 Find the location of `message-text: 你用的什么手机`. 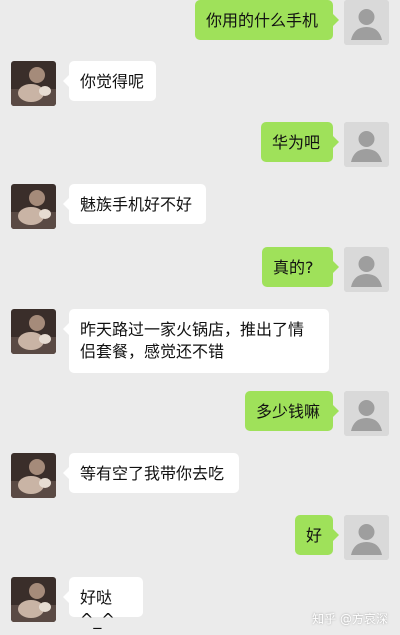

message-text: 你用的什么手机 is located at coordinates (262, 20).